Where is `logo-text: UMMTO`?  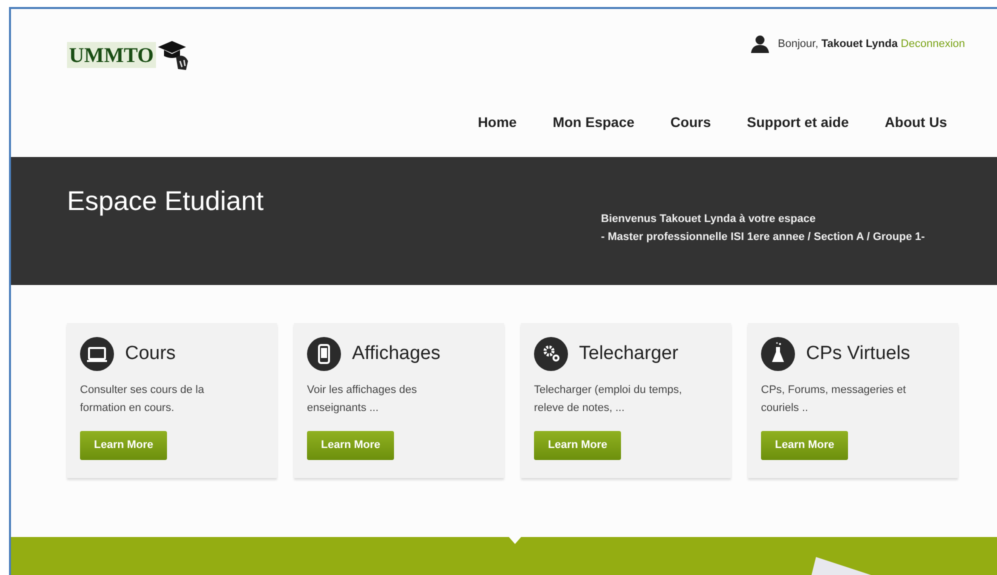
logo-text: UMMTO is located at coordinates (111, 55).